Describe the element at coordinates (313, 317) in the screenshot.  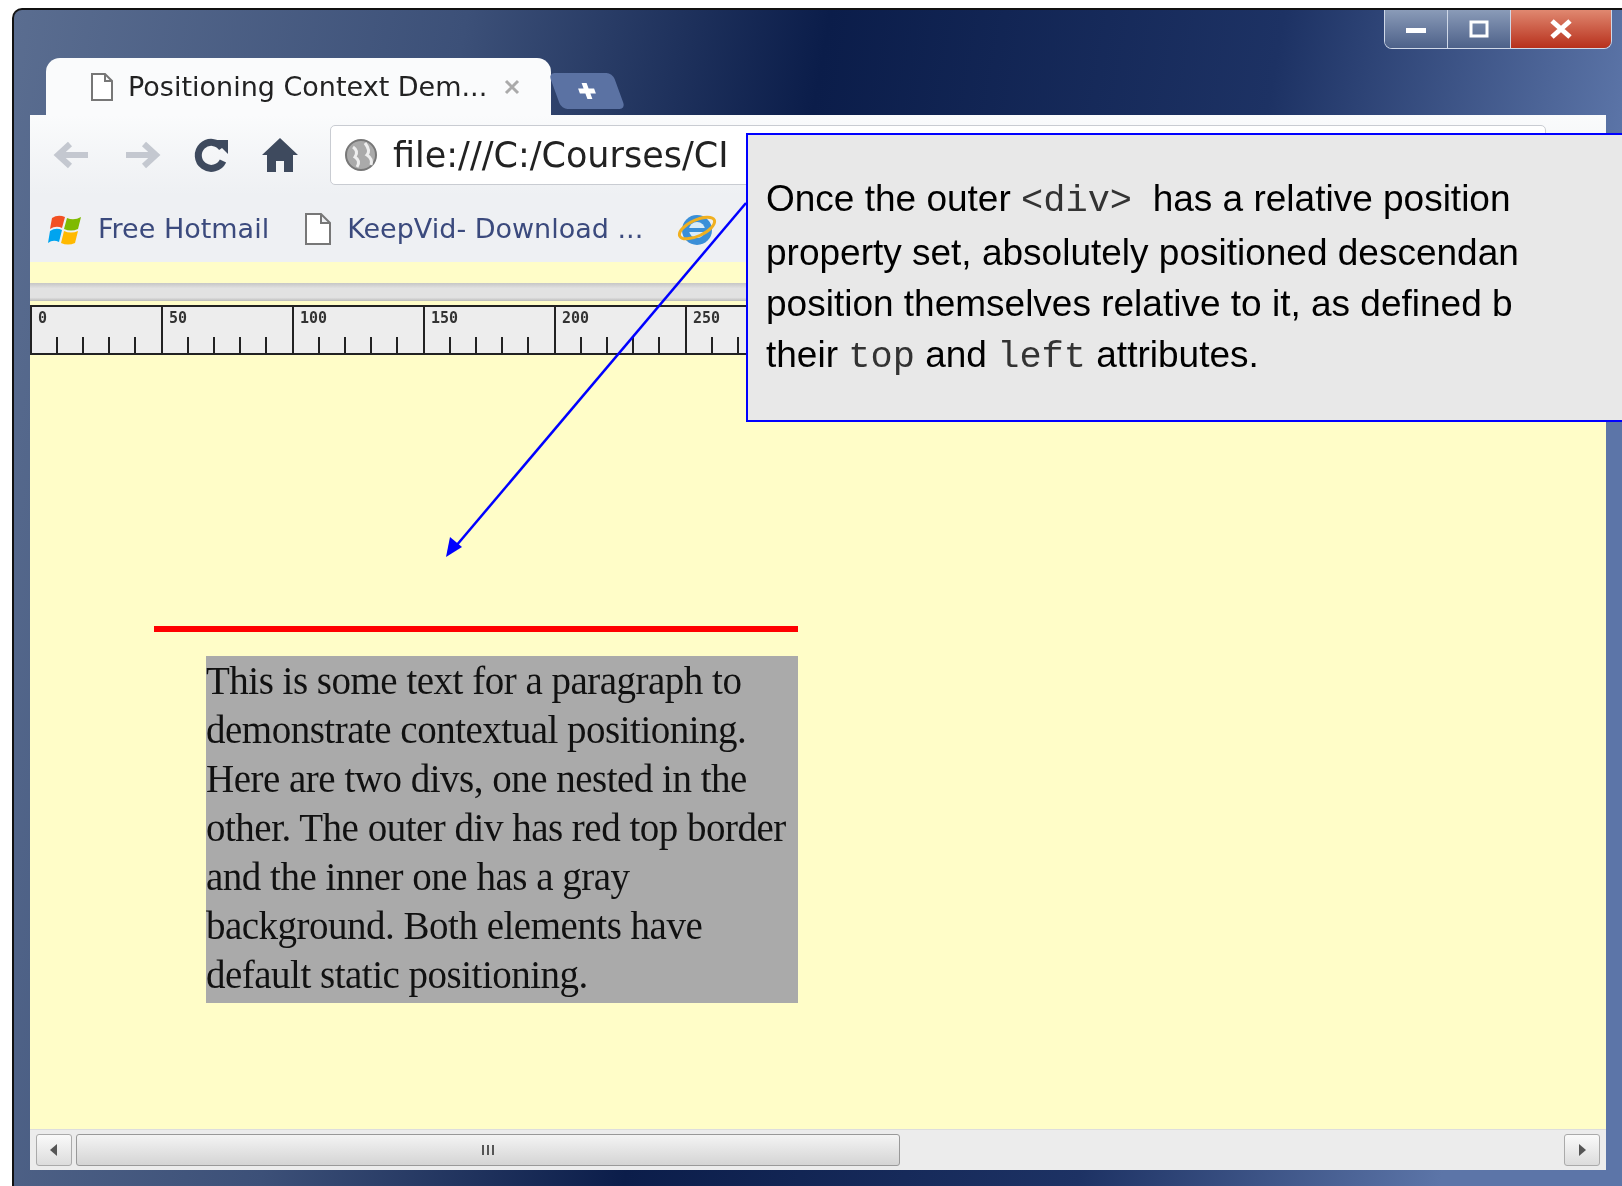
I see `ruler-label: 100` at that location.